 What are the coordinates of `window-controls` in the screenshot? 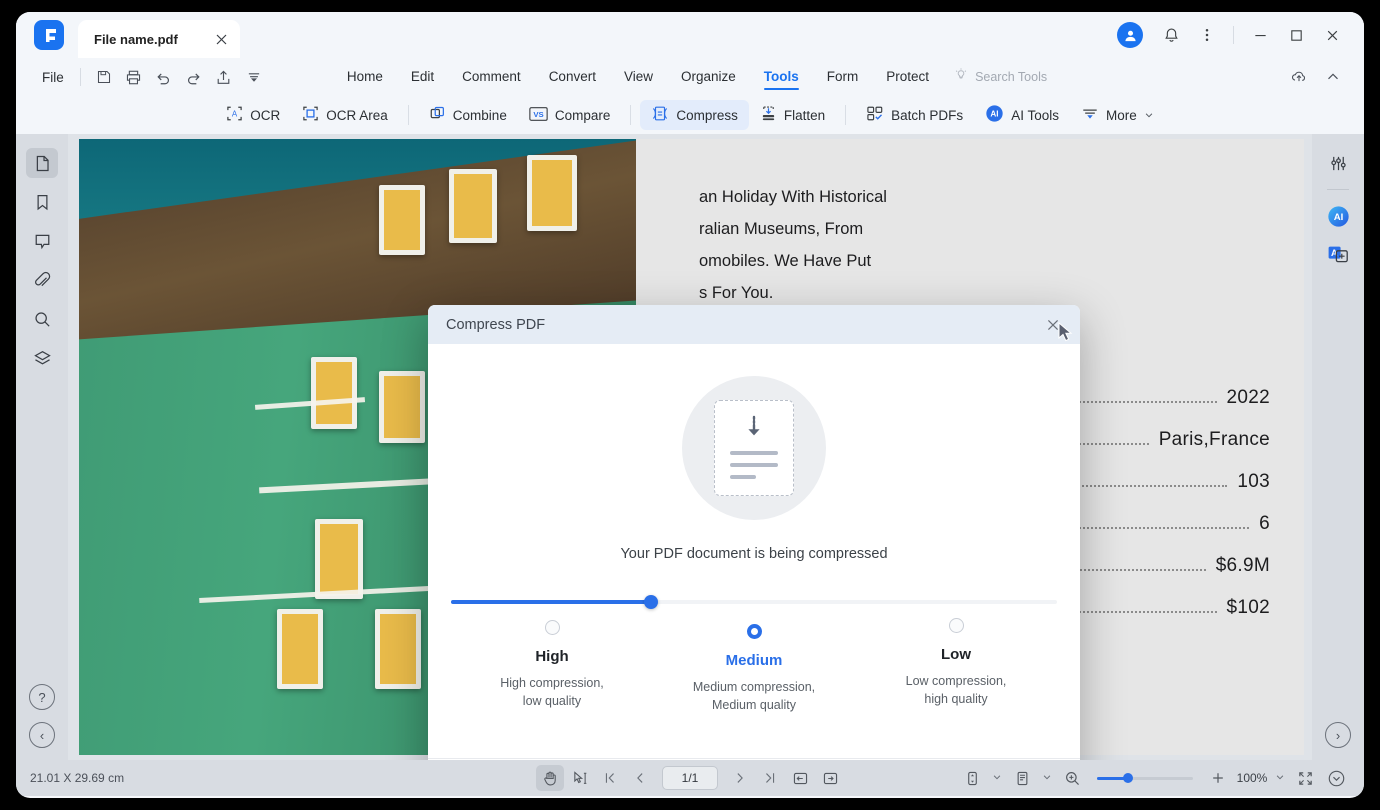 It's located at (1233, 35).